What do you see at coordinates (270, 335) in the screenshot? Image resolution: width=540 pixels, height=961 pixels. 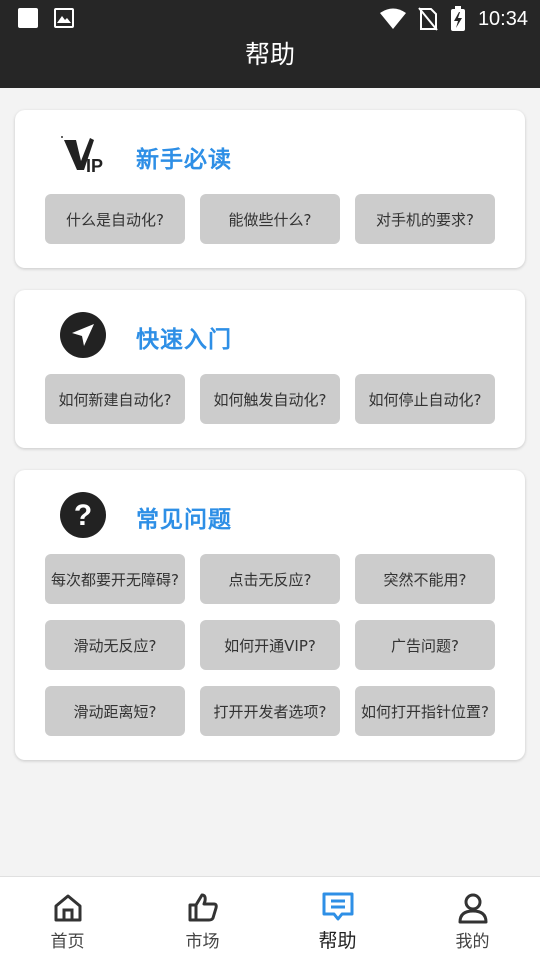 I see `card-header: 快速入门` at bounding box center [270, 335].